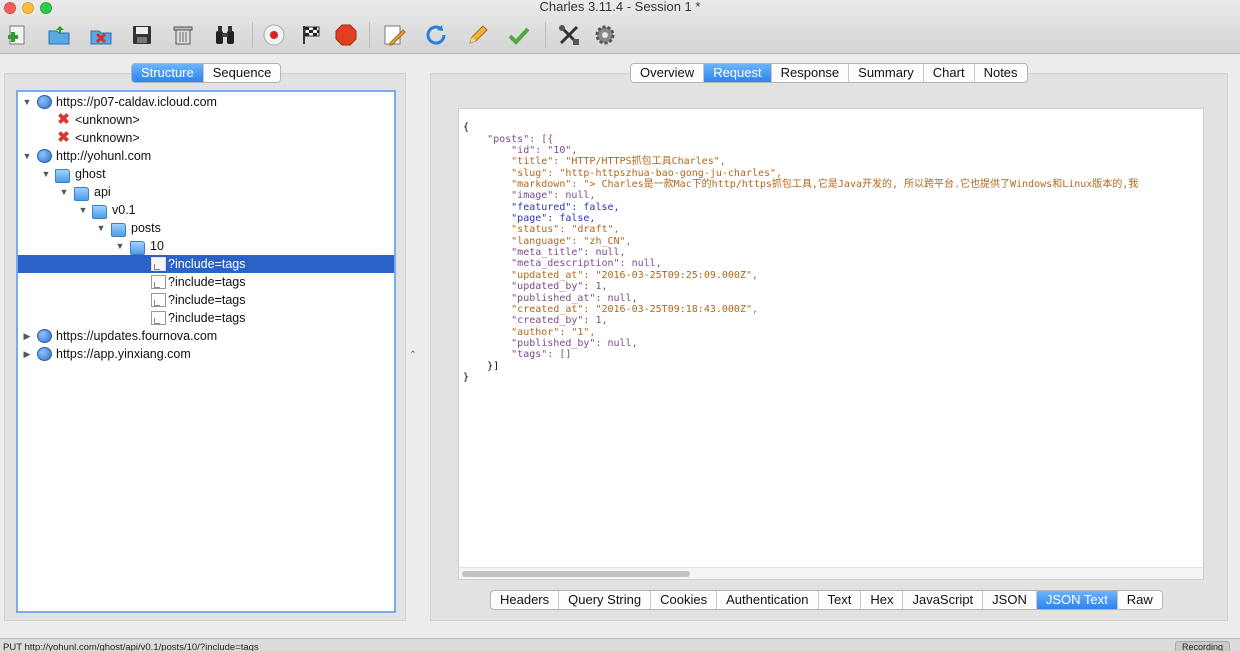 The height and width of the screenshot is (651, 1240). I want to click on validate-button, so click(519, 35).